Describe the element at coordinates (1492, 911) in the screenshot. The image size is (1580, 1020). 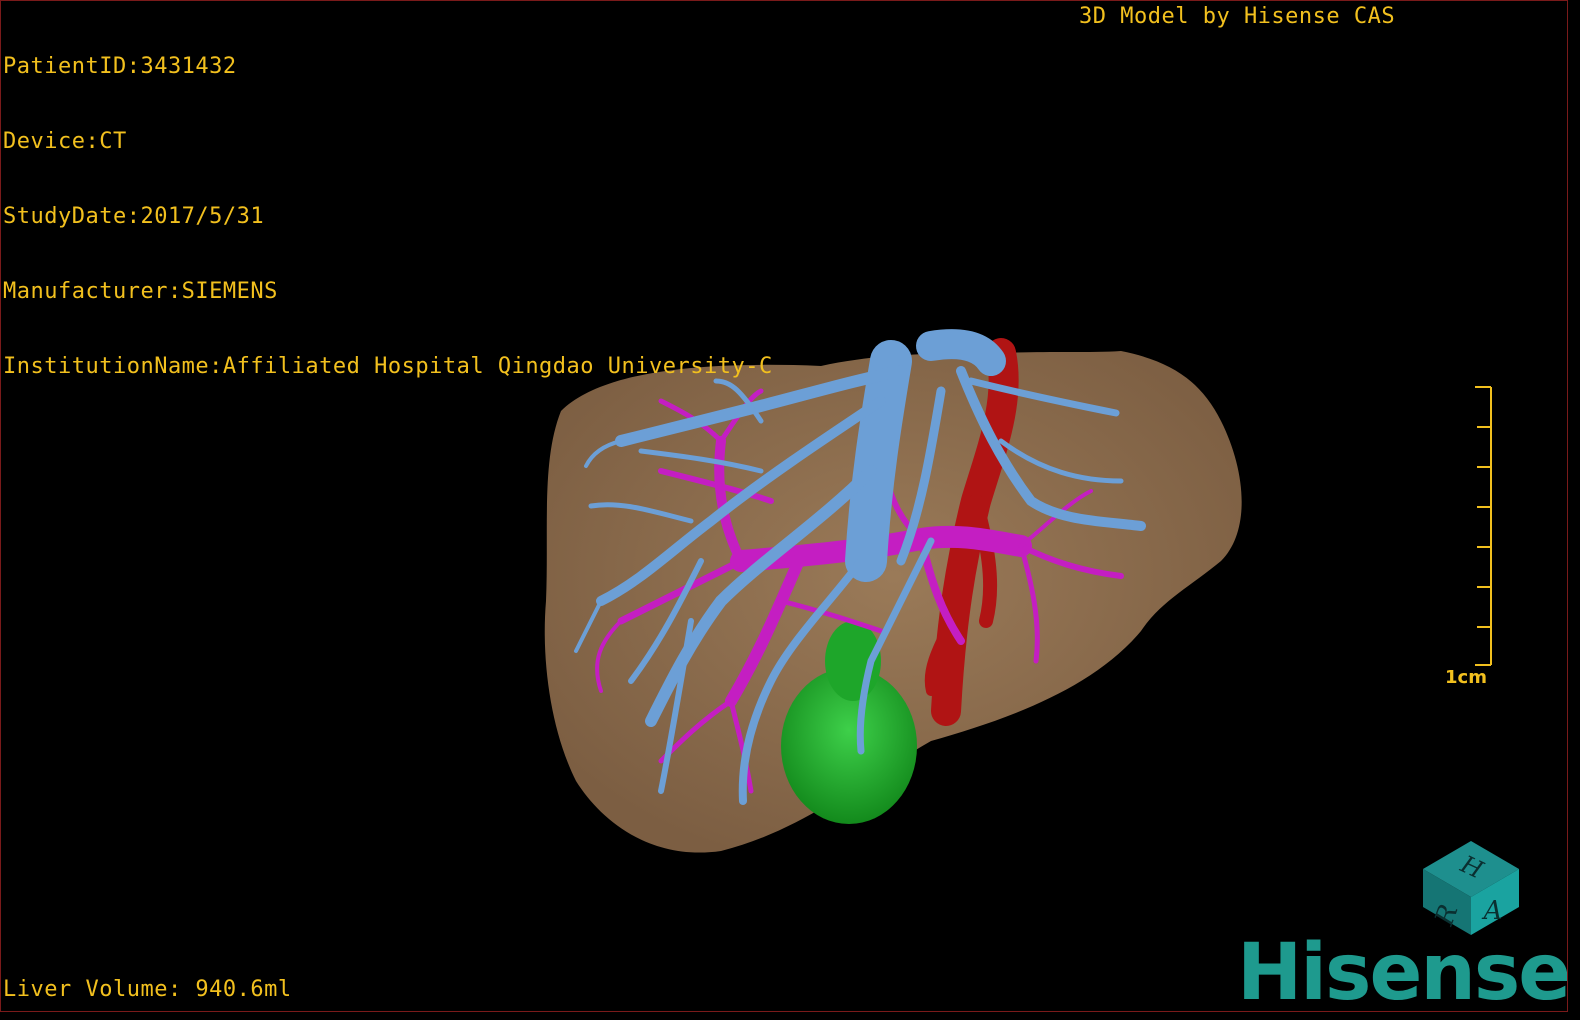
I see `cube-face-a: A` at that location.